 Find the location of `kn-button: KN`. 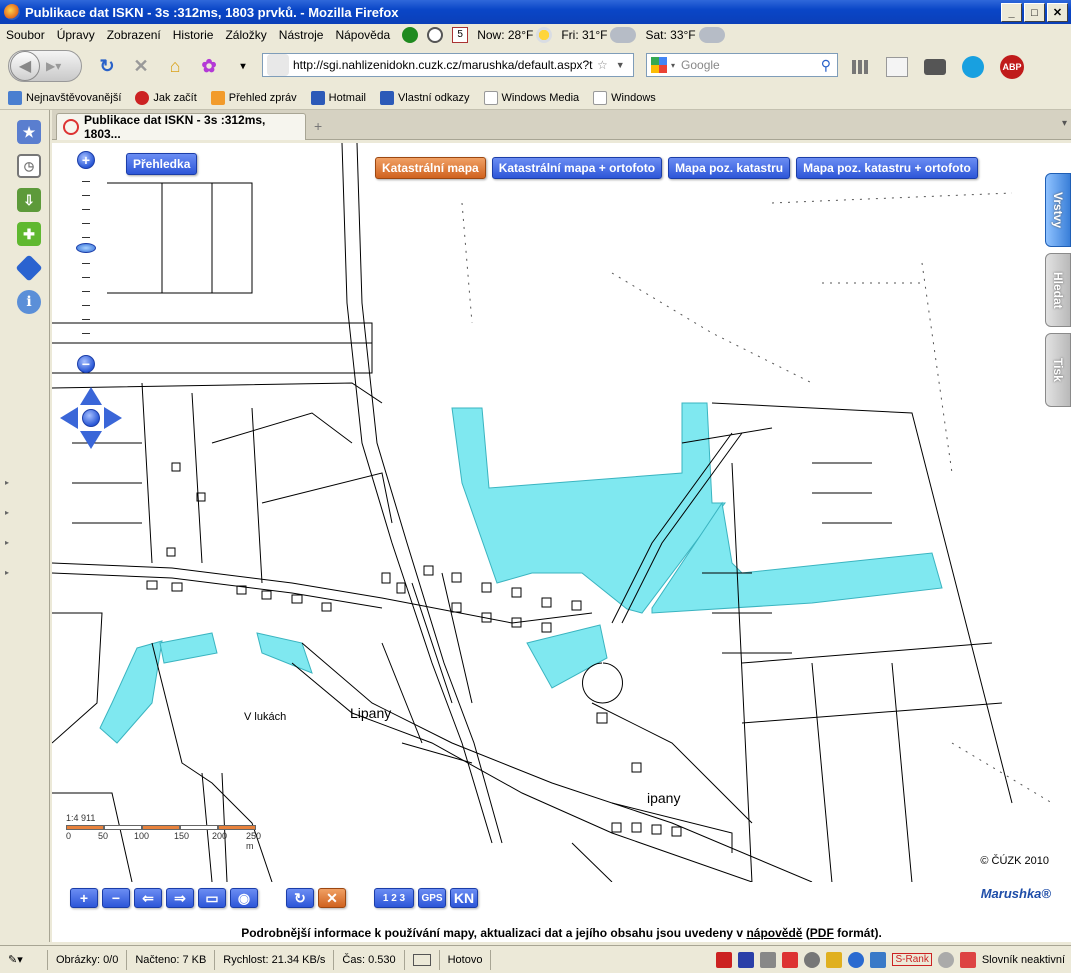

kn-button: KN is located at coordinates (464, 898).